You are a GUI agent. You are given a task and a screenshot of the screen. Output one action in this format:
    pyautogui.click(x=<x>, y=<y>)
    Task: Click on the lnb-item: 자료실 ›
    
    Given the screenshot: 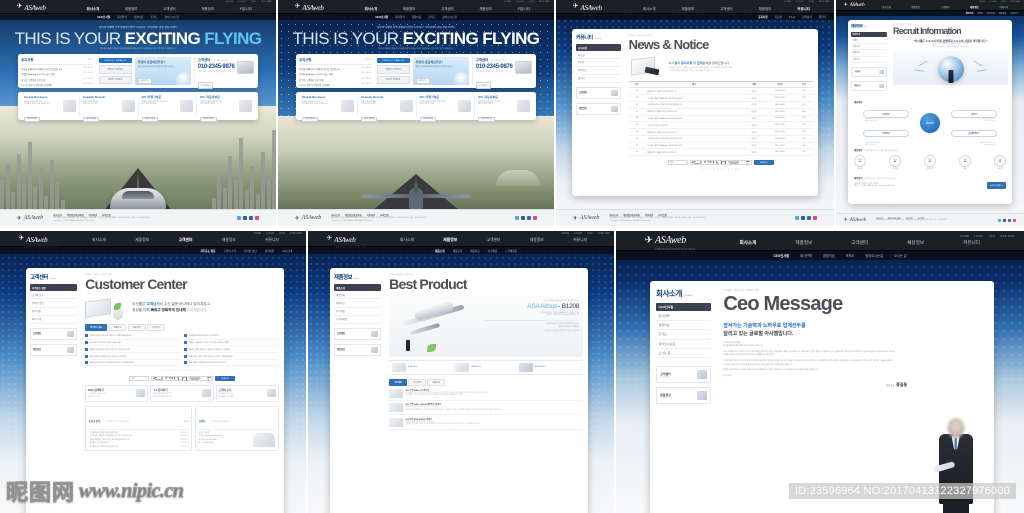 What is the action you would take?
    pyautogui.click(x=598, y=55)
    